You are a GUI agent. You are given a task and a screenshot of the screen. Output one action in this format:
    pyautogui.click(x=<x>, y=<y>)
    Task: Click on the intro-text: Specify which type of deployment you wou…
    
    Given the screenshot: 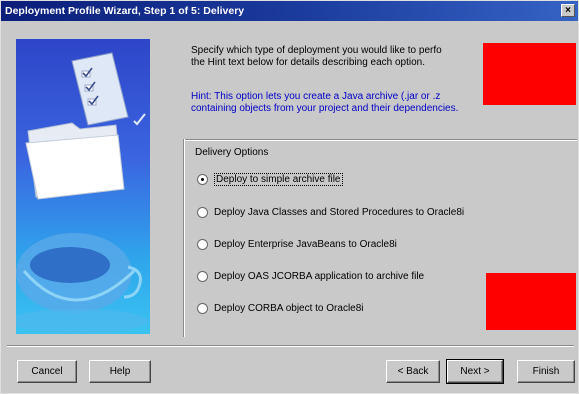 What is the action you would take?
    pyautogui.click(x=351, y=57)
    